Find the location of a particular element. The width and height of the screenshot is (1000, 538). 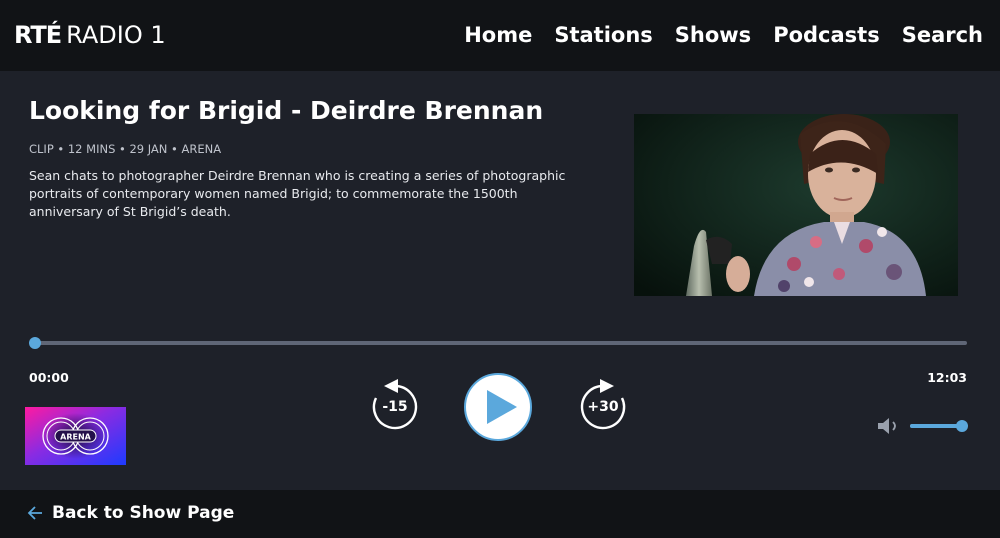

progress-bar is located at coordinates (498, 343).